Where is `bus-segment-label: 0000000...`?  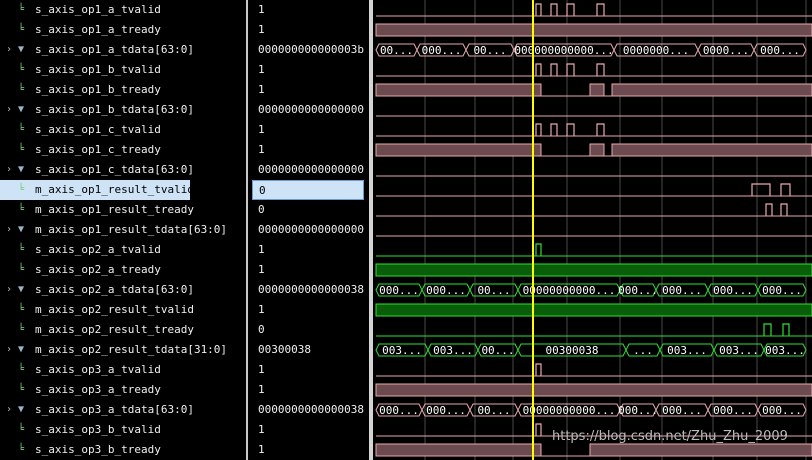 bus-segment-label: 0000000... is located at coordinates (656, 50).